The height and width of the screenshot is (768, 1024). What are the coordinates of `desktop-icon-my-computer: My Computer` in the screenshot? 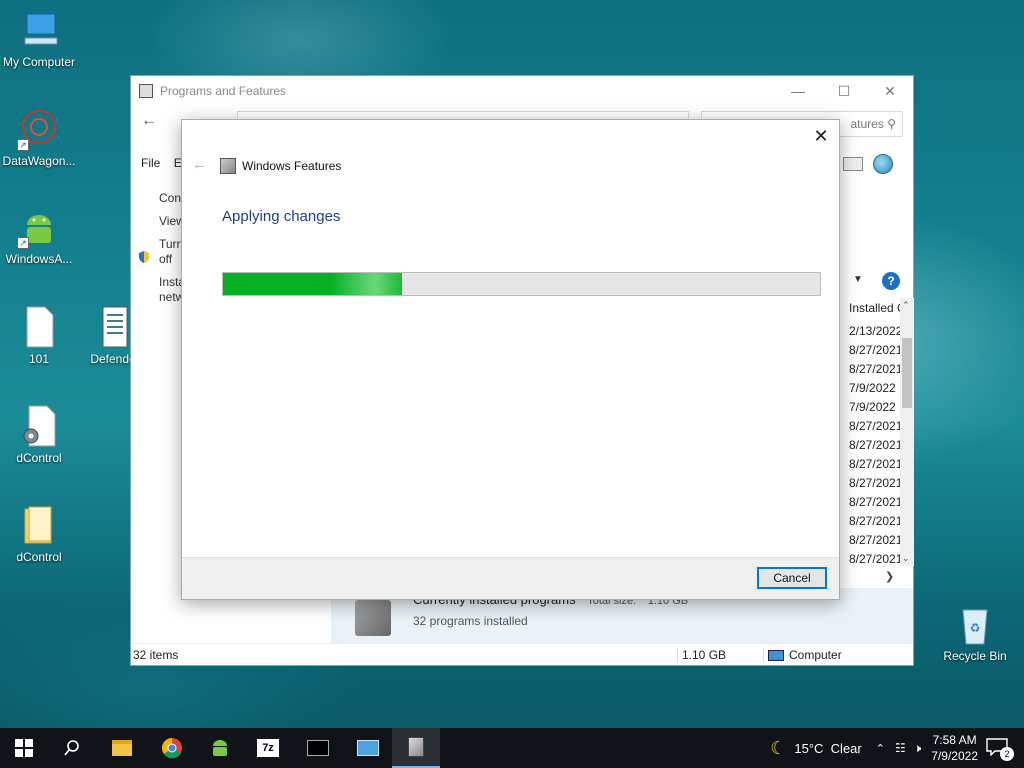 It's located at (40, 38).